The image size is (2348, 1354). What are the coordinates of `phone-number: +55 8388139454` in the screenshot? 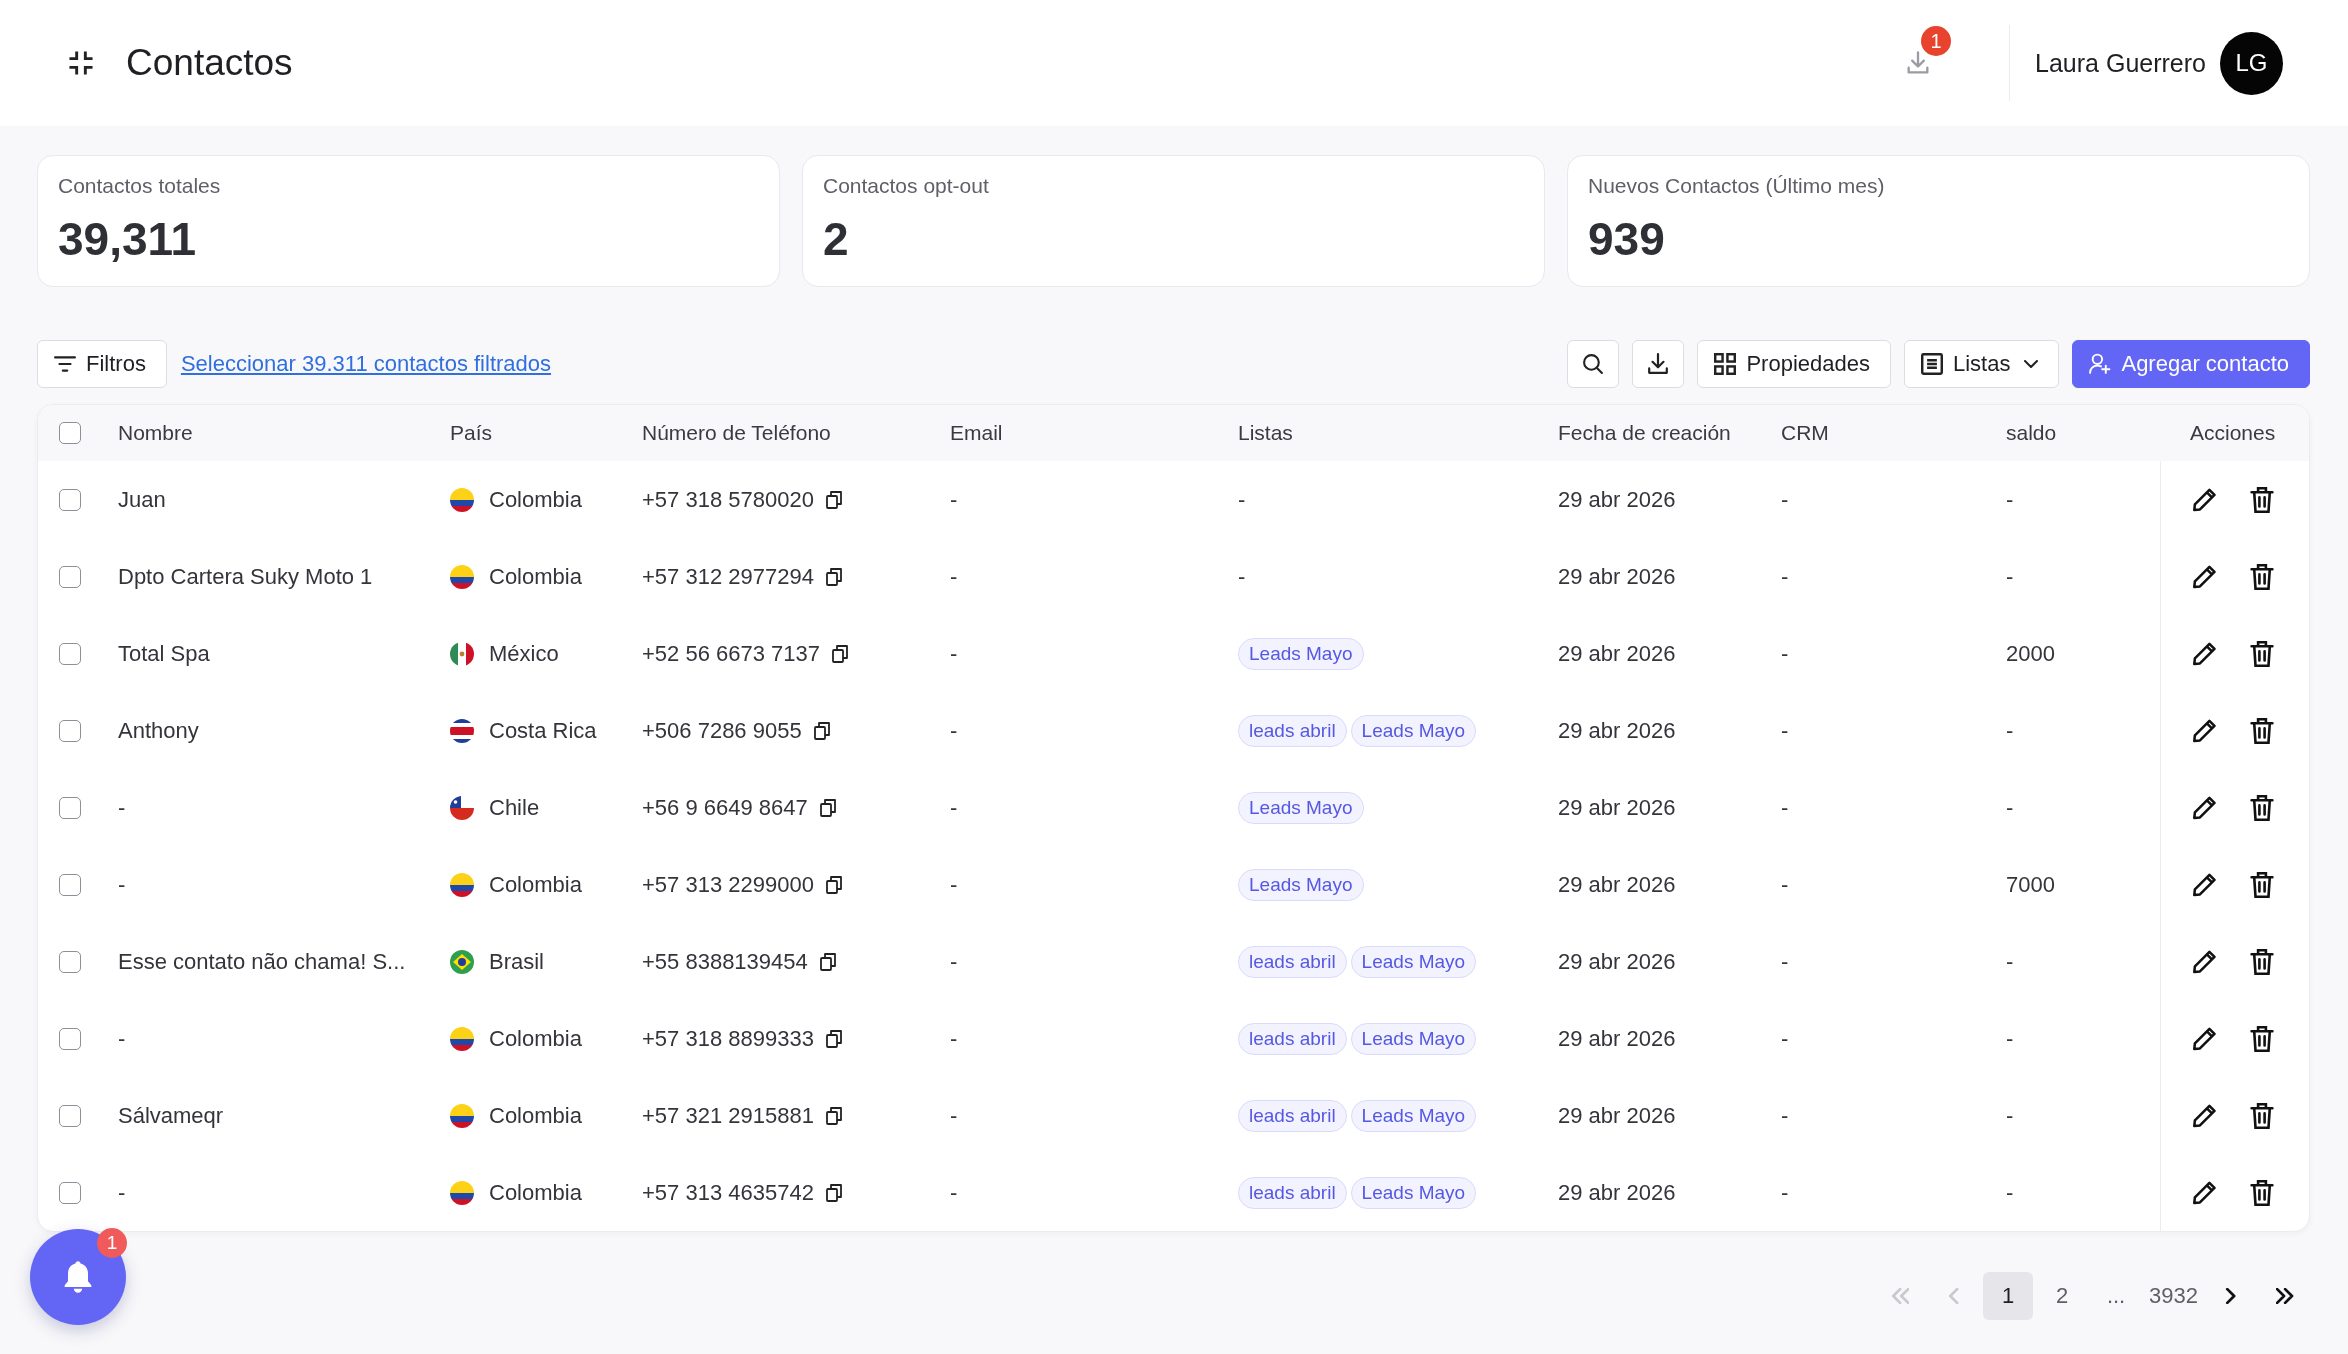 It's located at (725, 961).